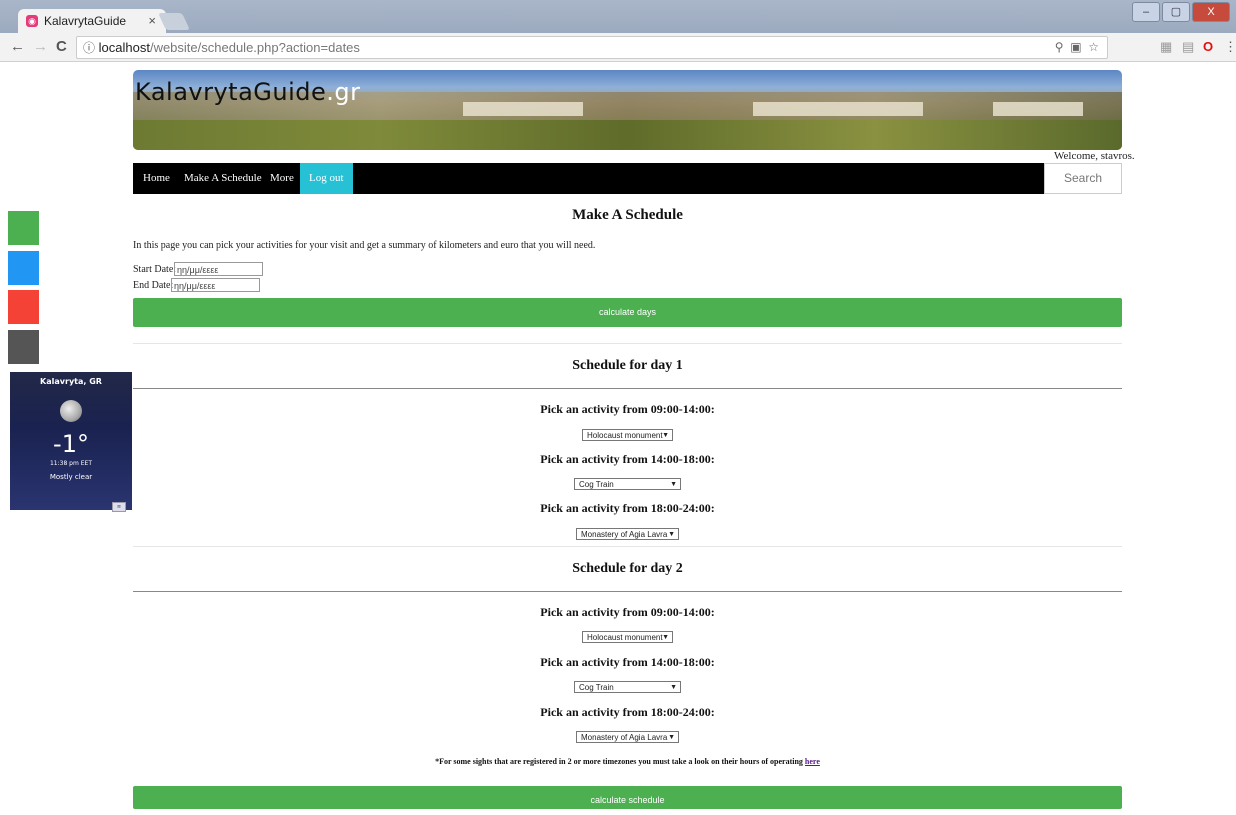 The height and width of the screenshot is (815, 1236). What do you see at coordinates (1176, 12) in the screenshot?
I see `maximize-button: ▢` at bounding box center [1176, 12].